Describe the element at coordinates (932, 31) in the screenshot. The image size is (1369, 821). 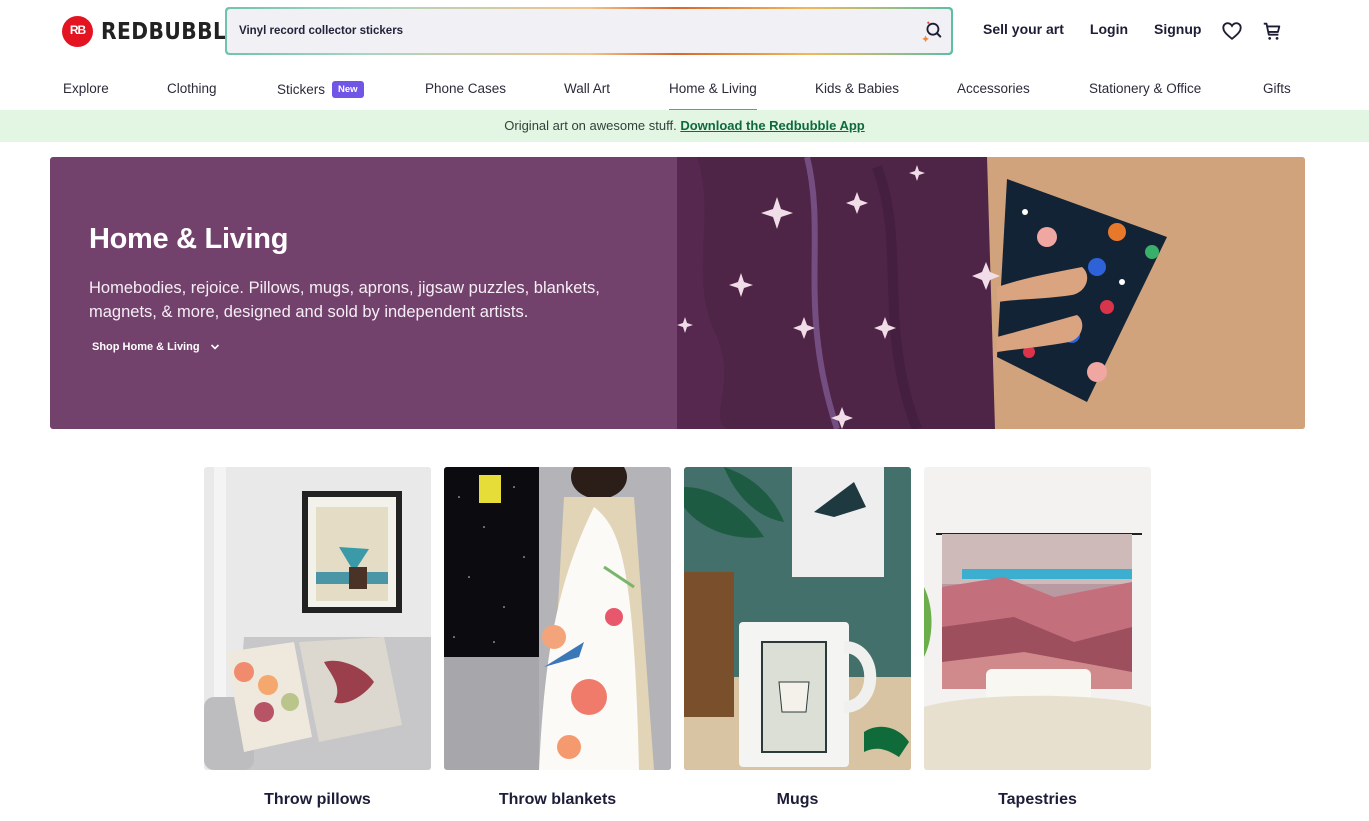
I see `search-icon` at that location.